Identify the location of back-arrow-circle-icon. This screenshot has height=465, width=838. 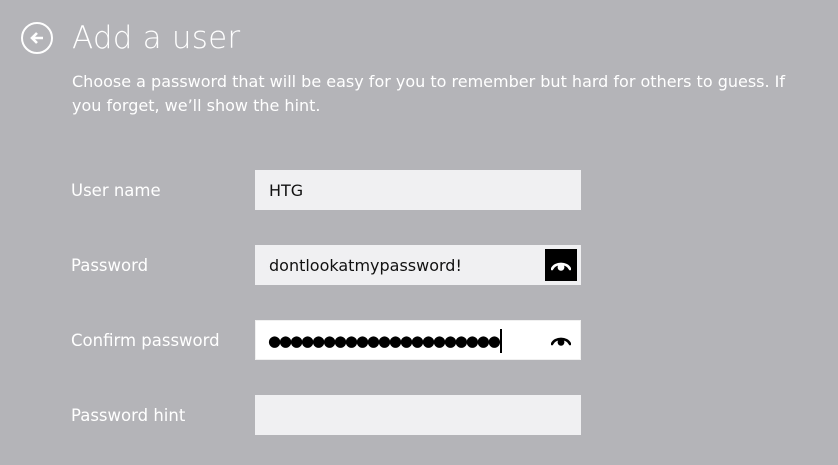
(36, 38).